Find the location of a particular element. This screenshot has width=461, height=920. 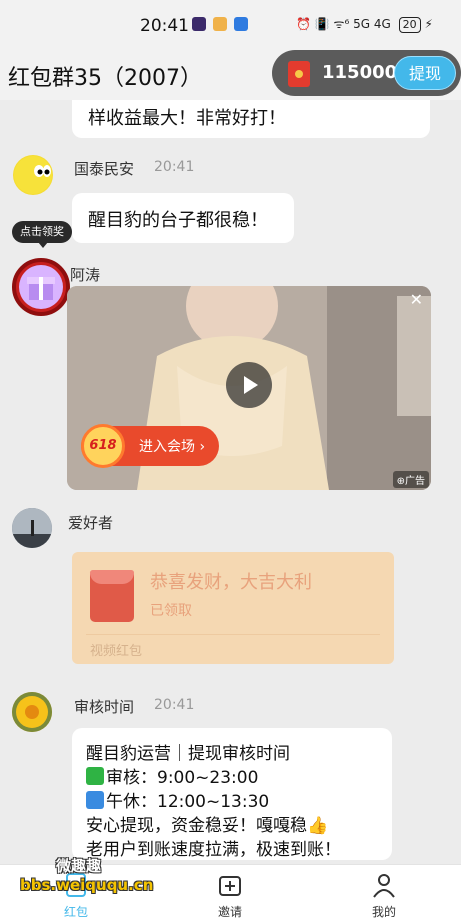

message-bubble: 样收益最大！非常好打！ is located at coordinates (251, 119).